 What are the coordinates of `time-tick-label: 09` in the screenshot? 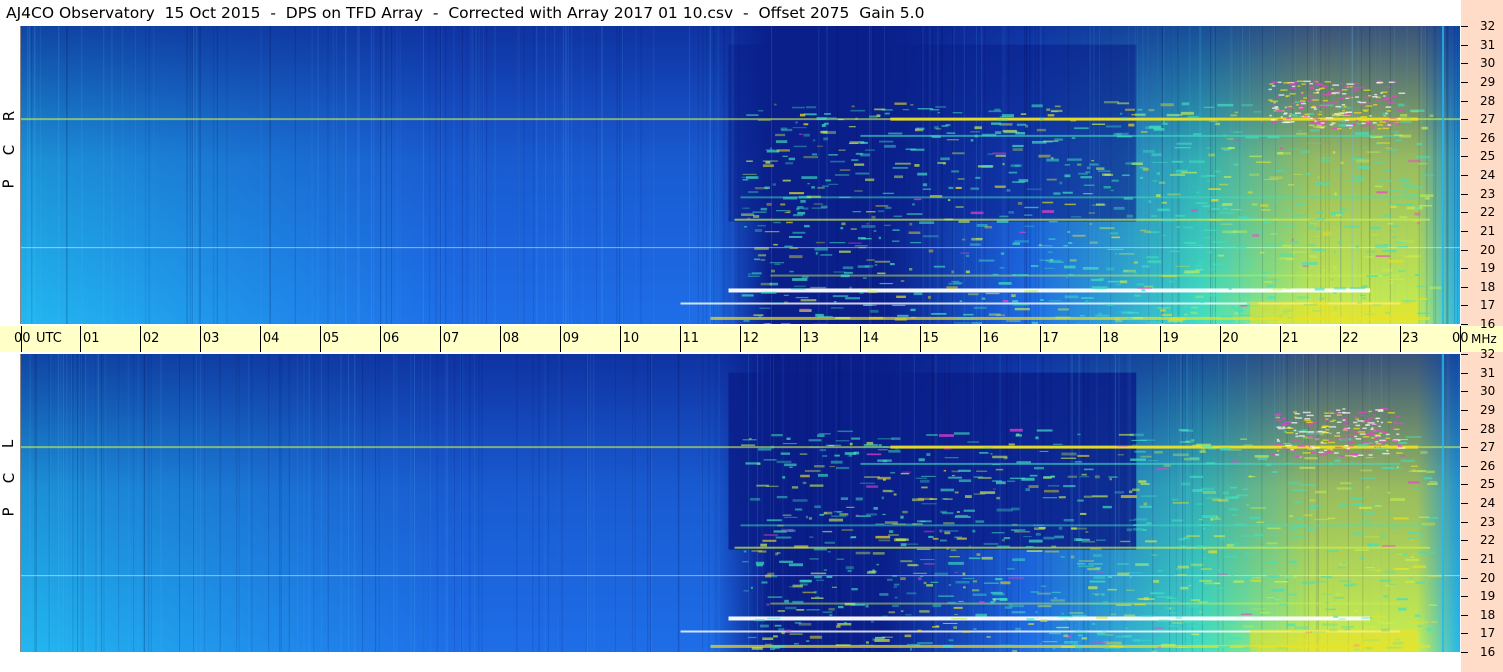 It's located at (571, 338).